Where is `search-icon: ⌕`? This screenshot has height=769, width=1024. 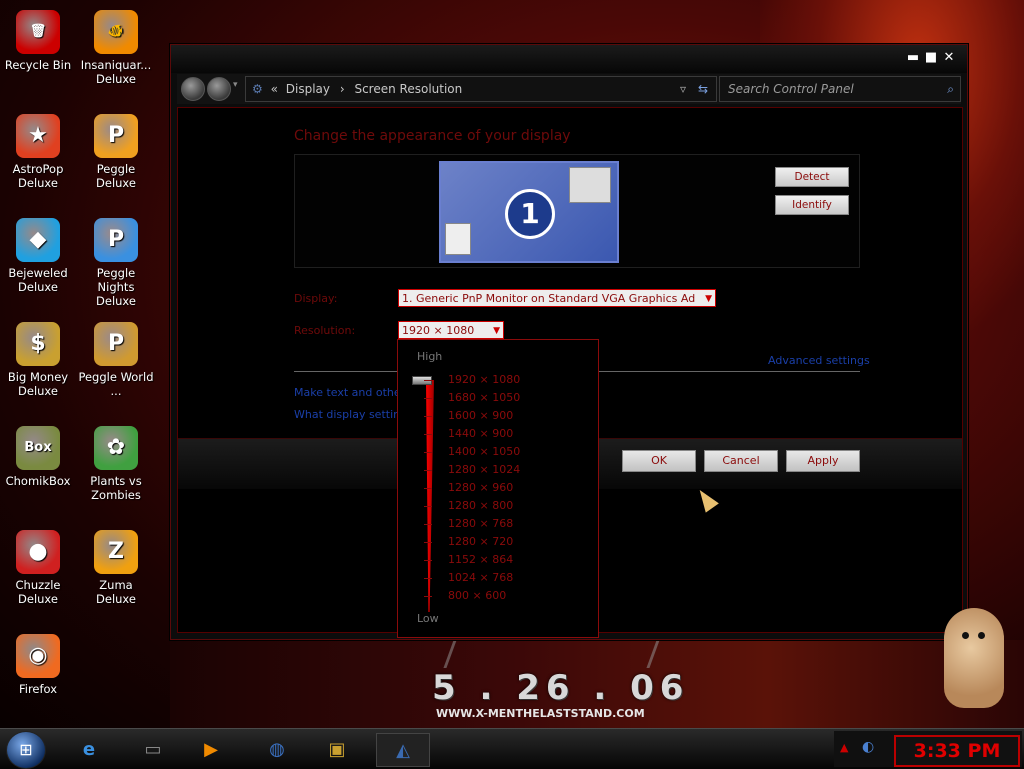
search-icon: ⌕ is located at coordinates (950, 89).